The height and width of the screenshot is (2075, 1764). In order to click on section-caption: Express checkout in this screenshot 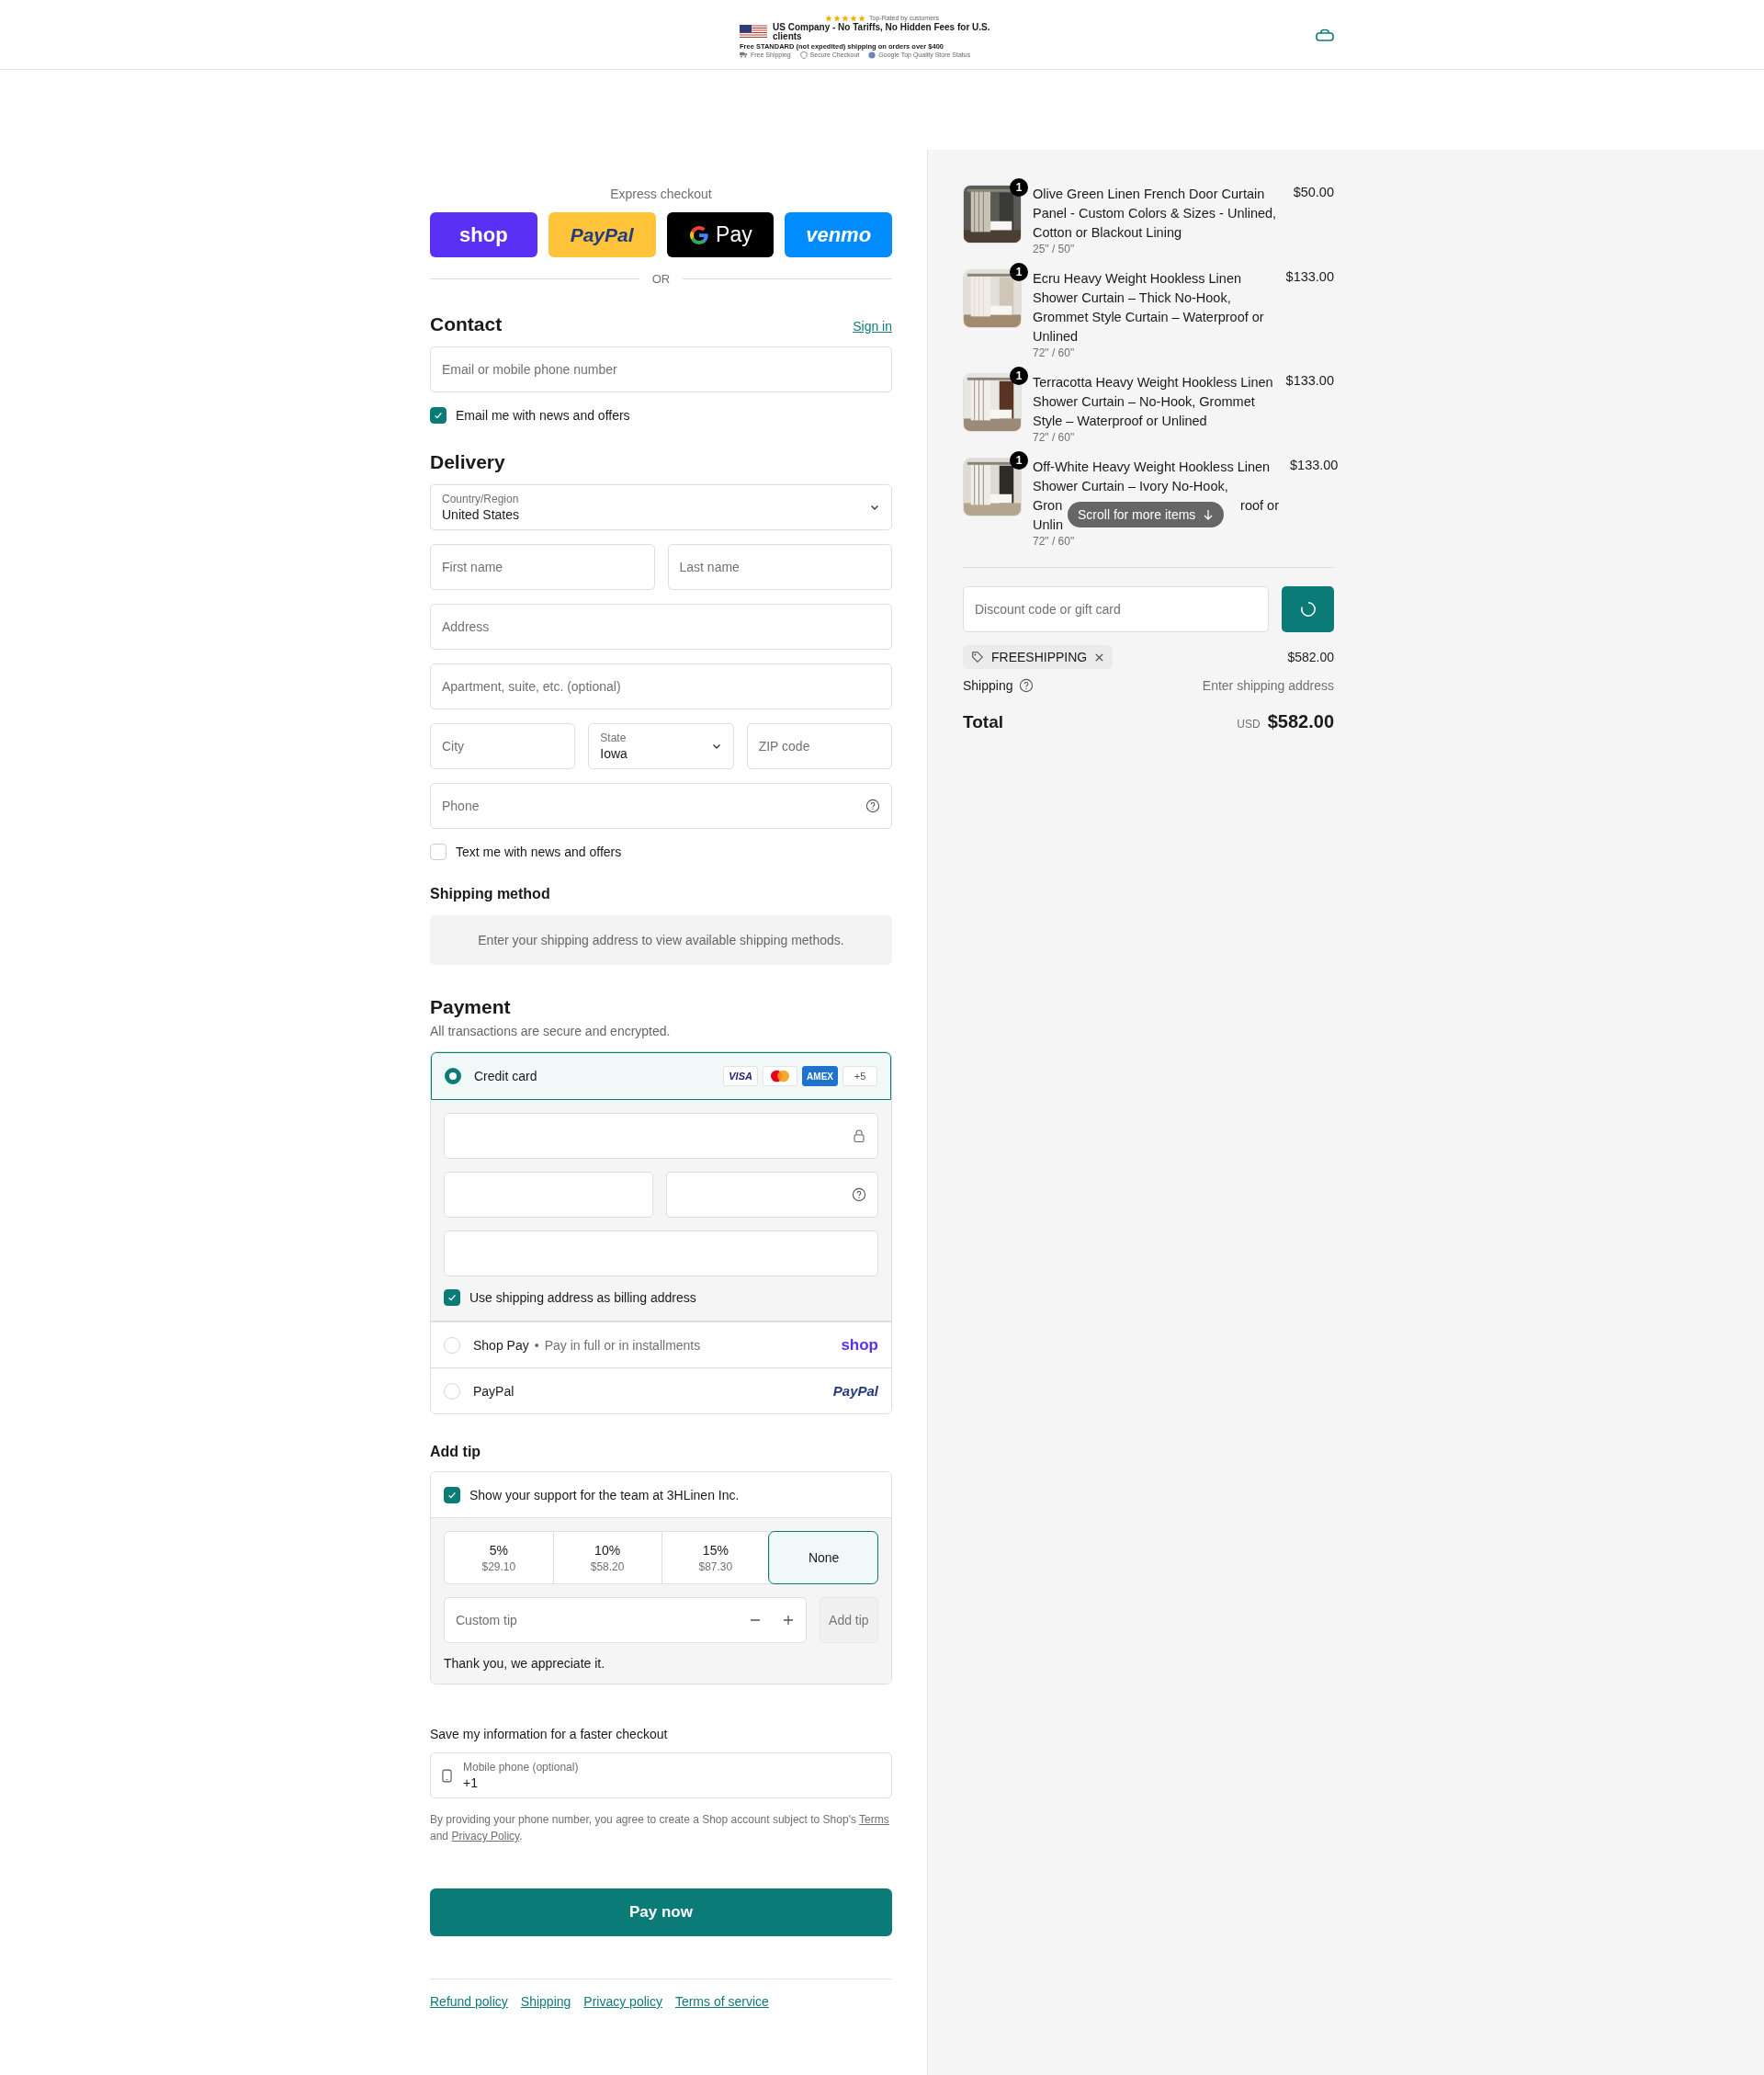, I will do `click(661, 194)`.